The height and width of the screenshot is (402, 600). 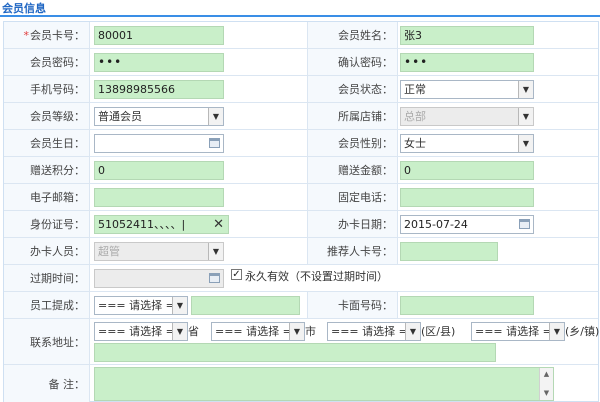 What do you see at coordinates (47, 89) in the screenshot?
I see `label-phone: 手机号码：` at bounding box center [47, 89].